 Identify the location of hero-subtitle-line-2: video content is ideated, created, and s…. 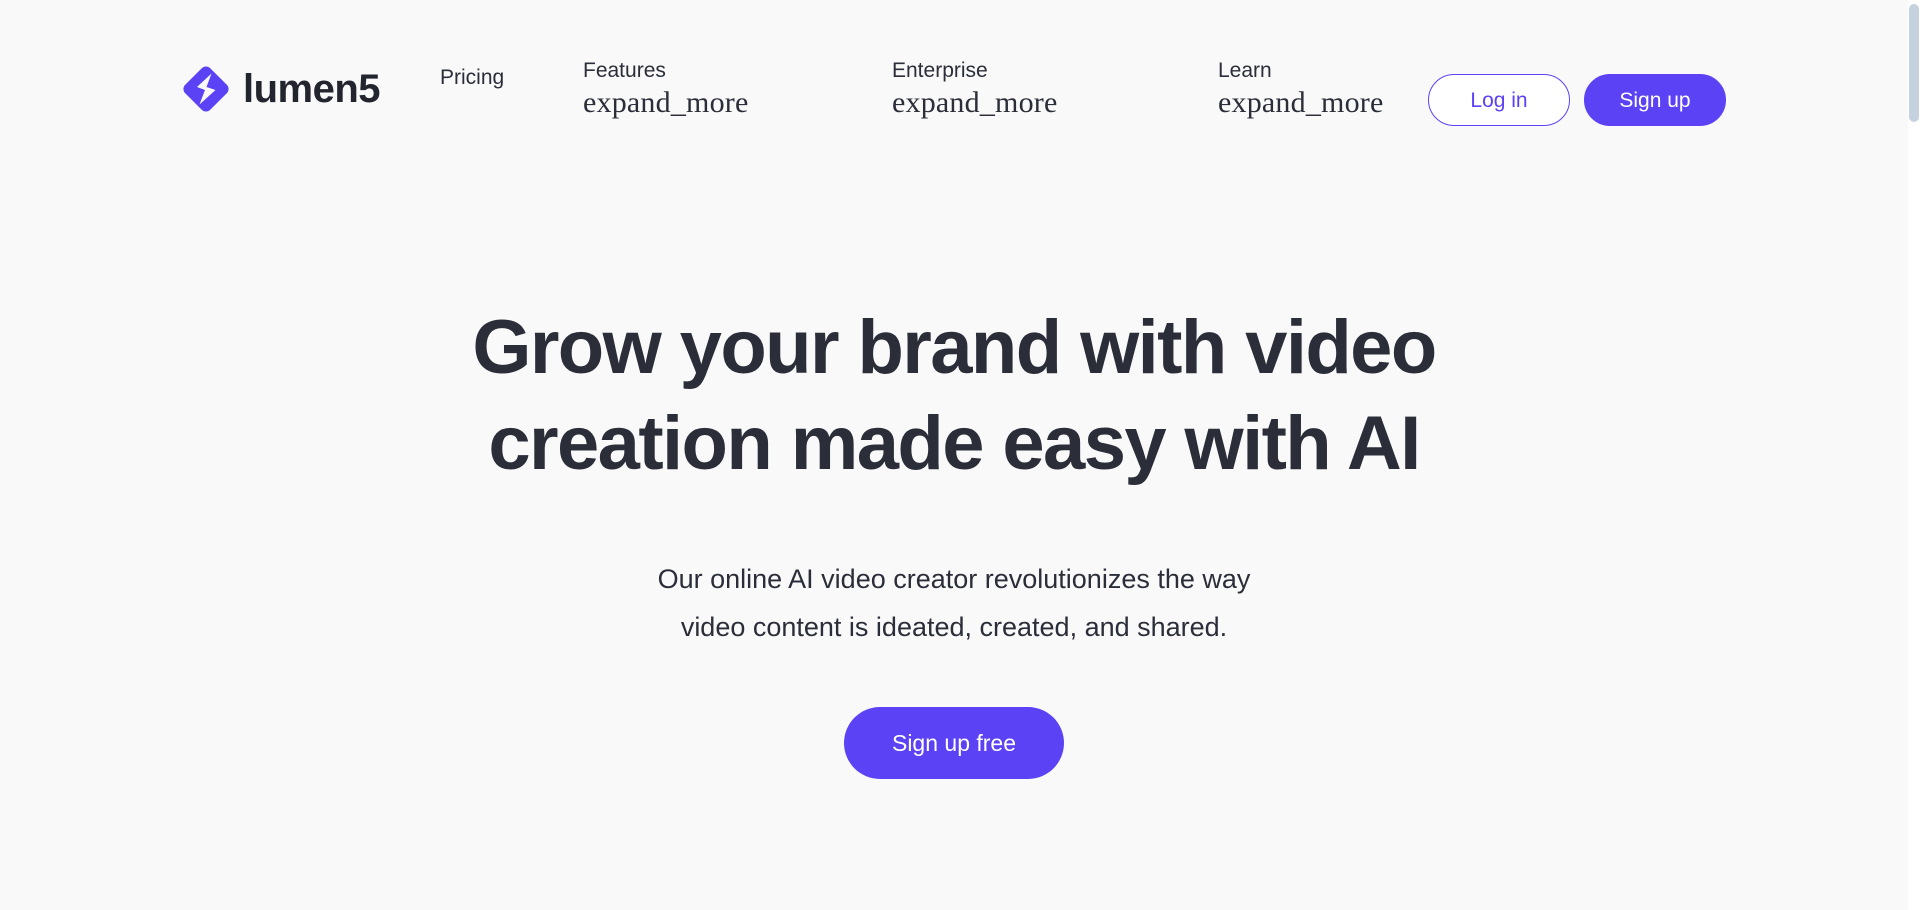
(954, 627).